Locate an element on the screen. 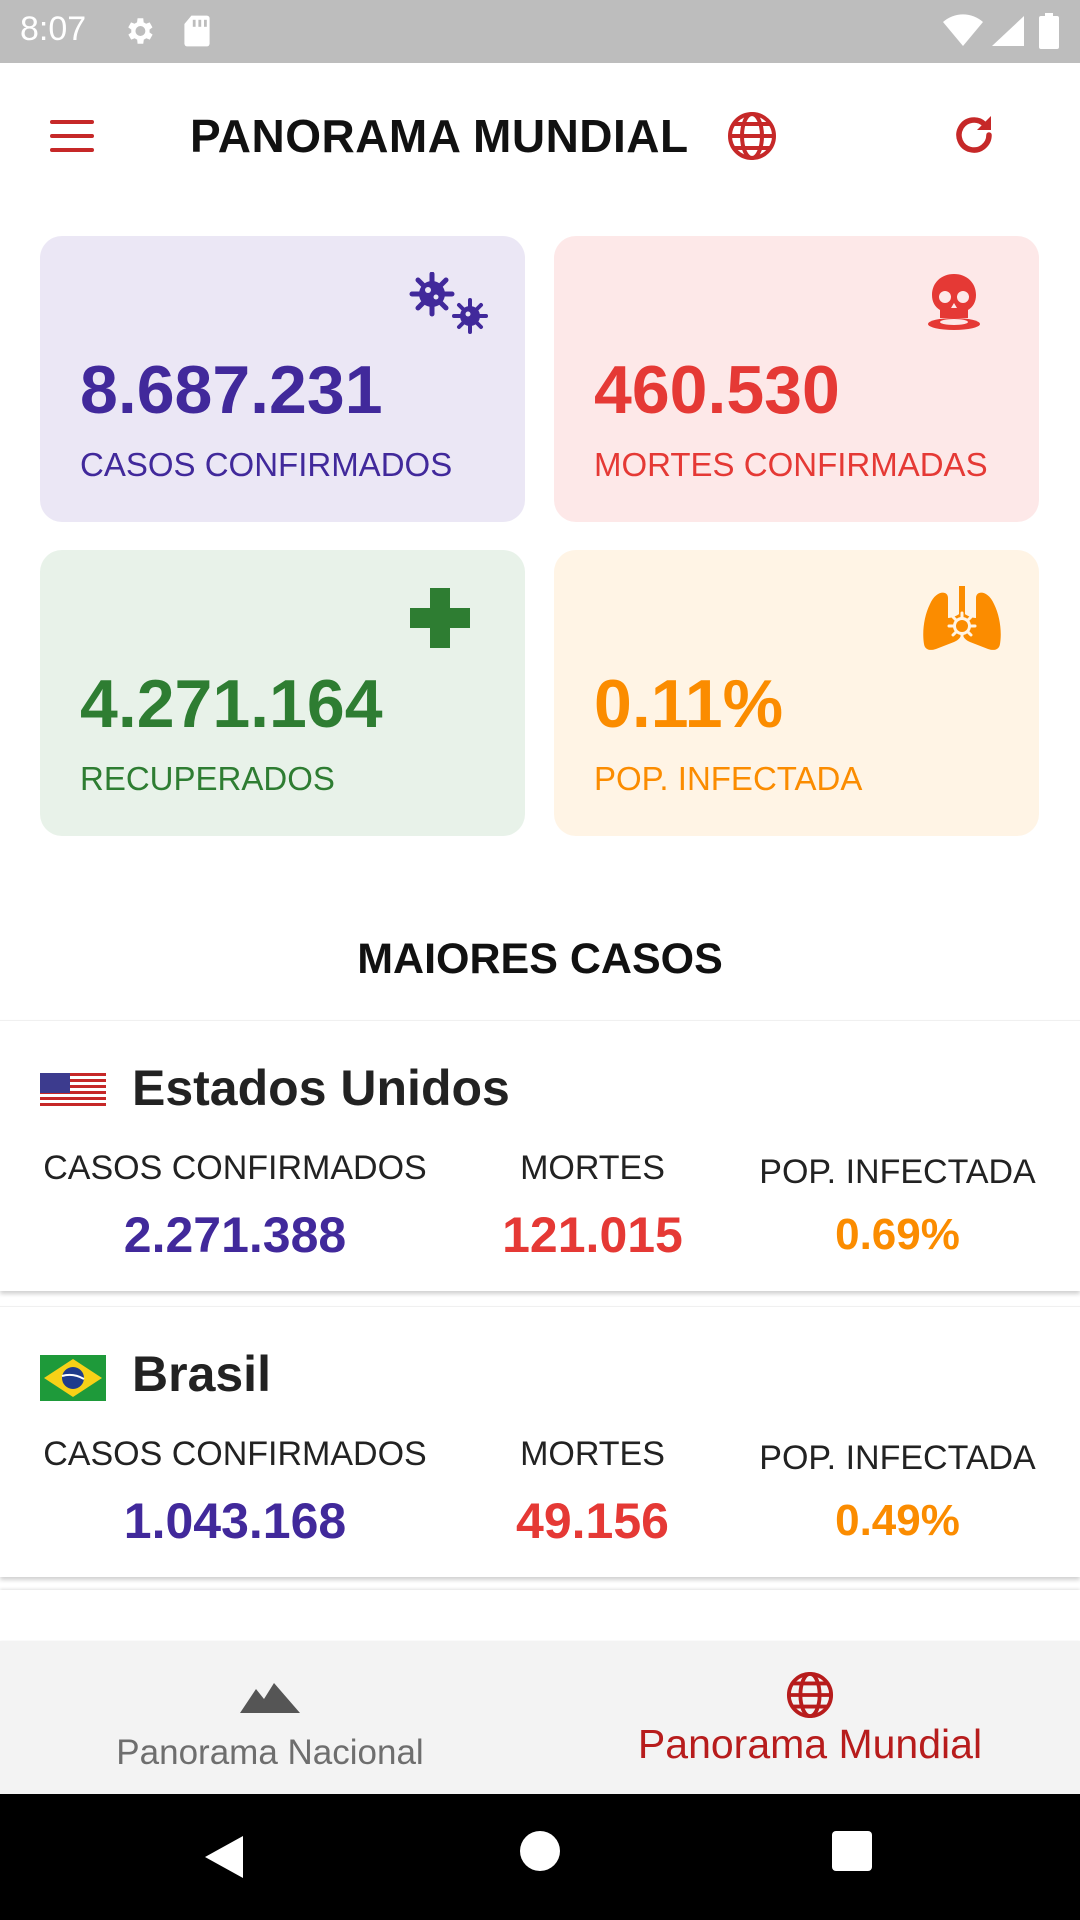  tab-panorama-mundial: Panorama Mundial is located at coordinates (810, 1717).